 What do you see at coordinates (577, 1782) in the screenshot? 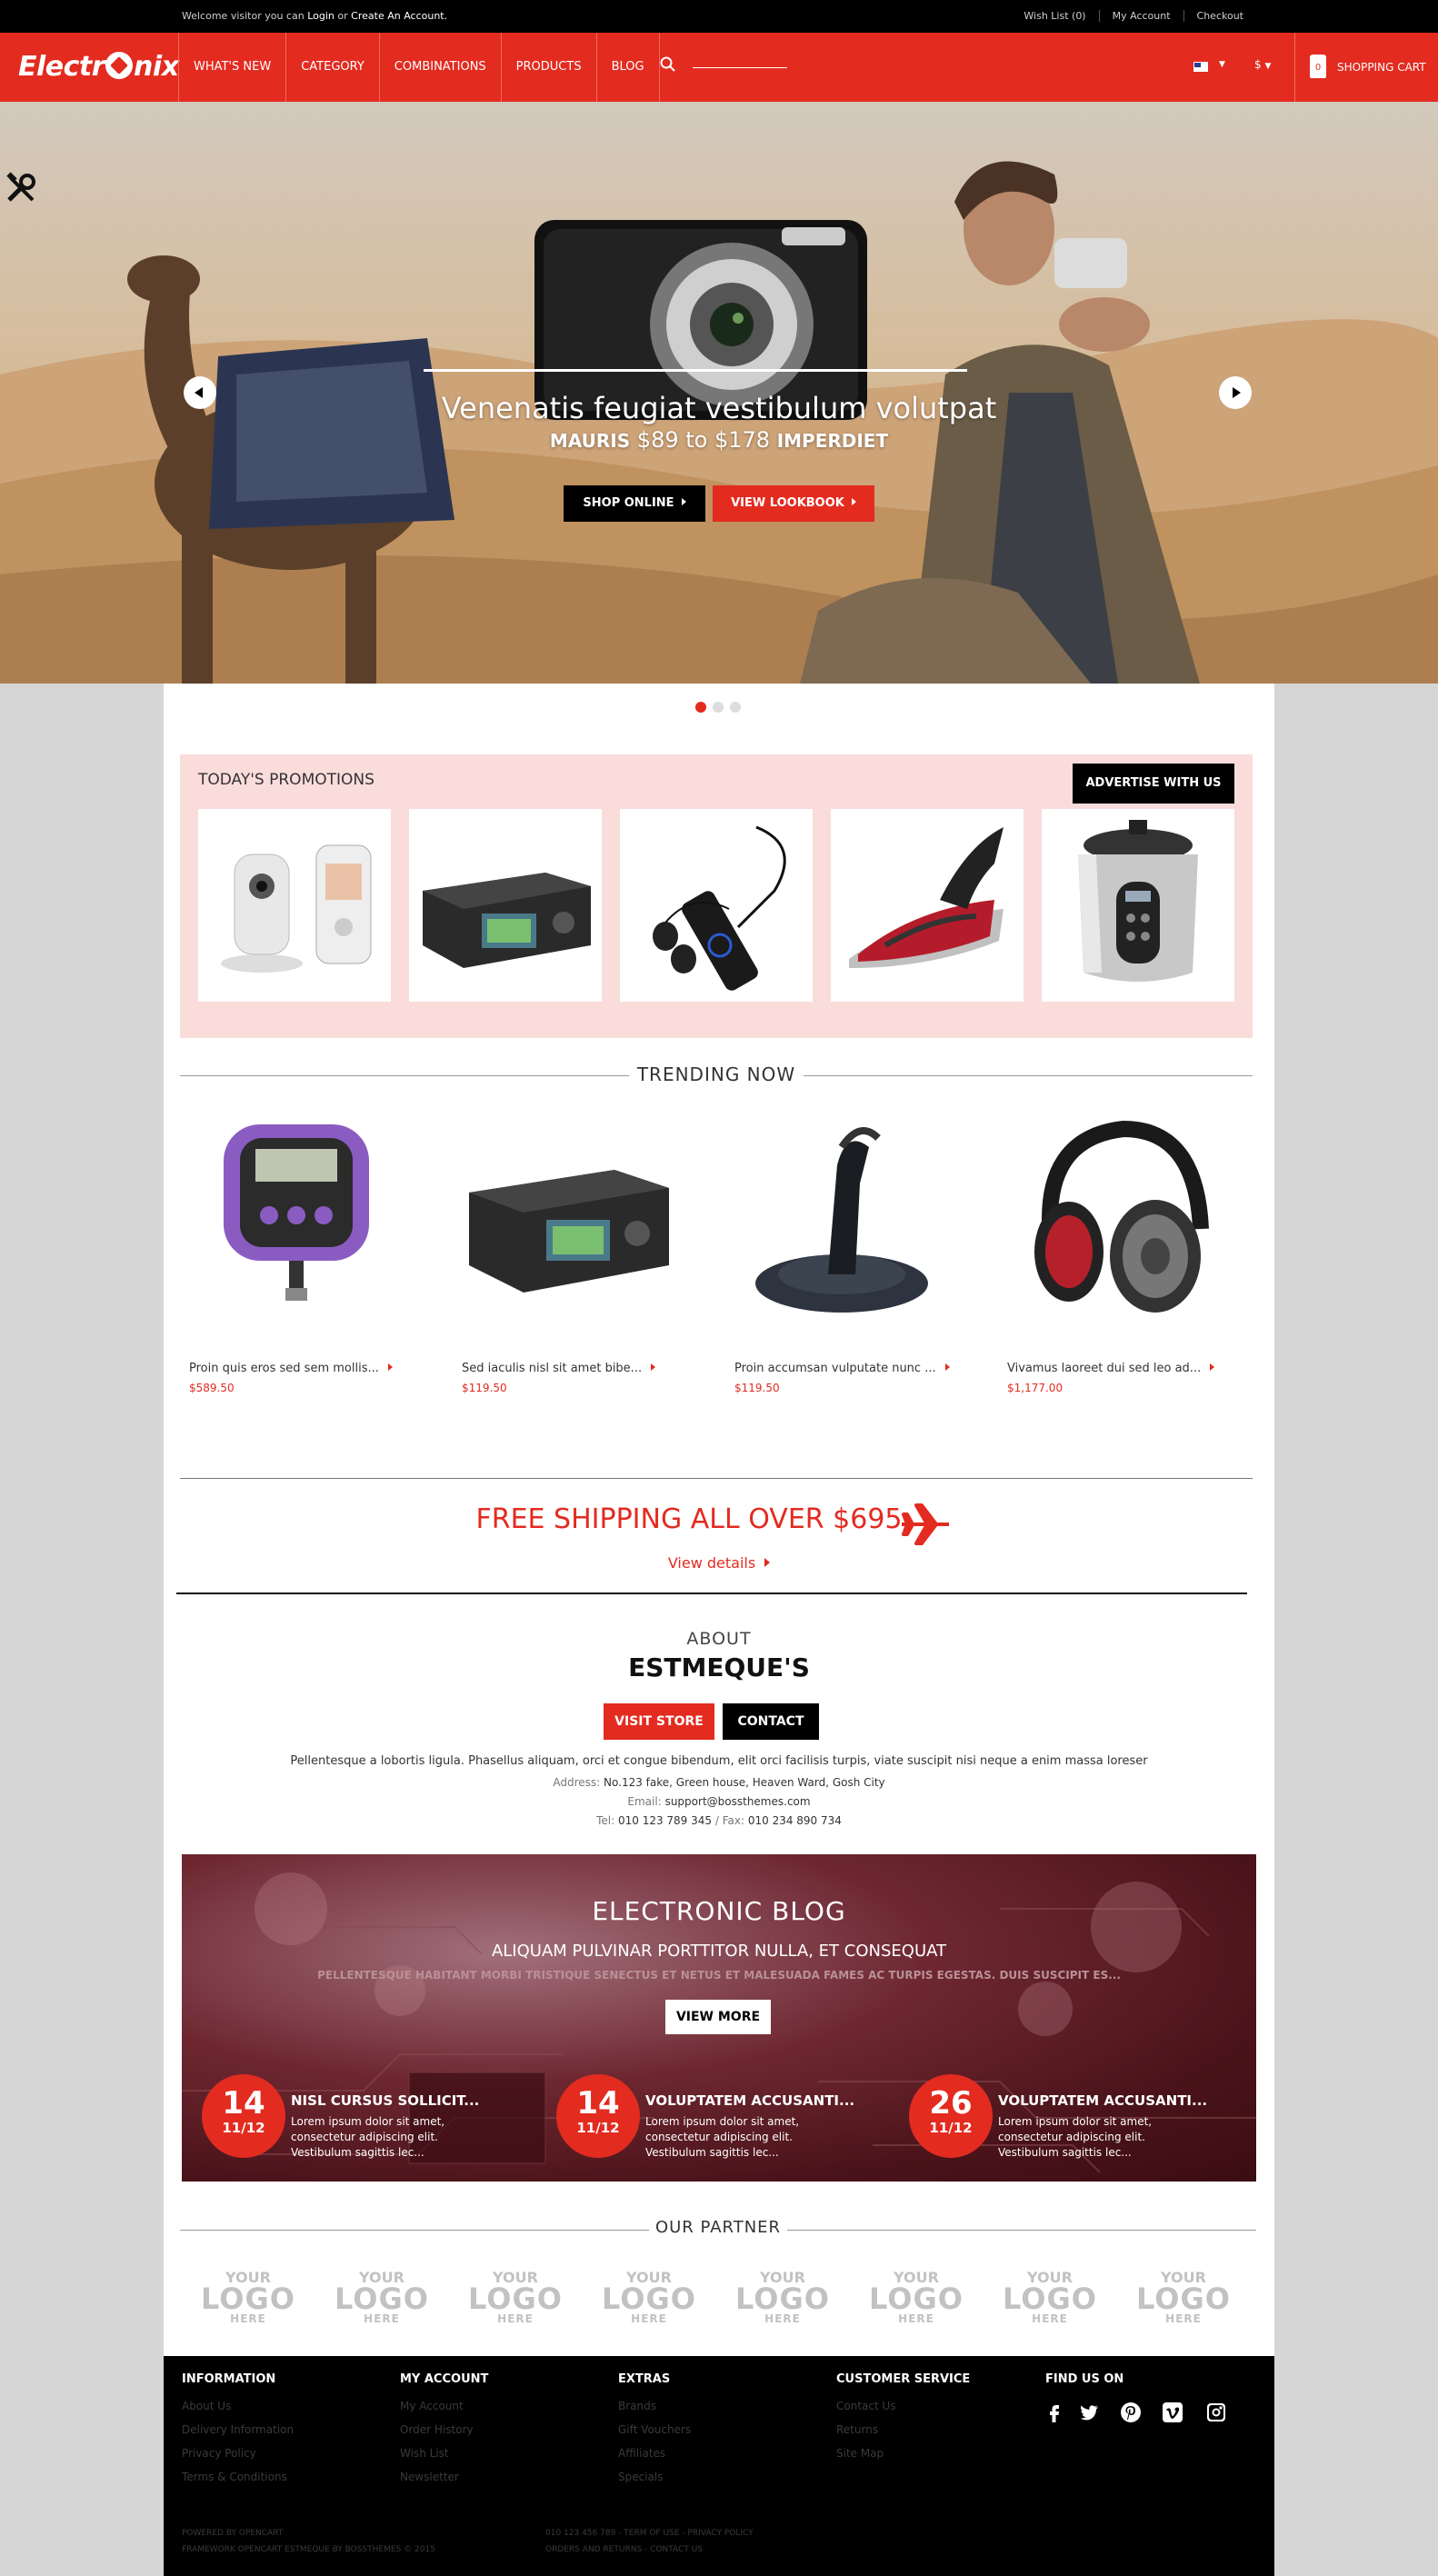
I see `address-label: Address:` at bounding box center [577, 1782].